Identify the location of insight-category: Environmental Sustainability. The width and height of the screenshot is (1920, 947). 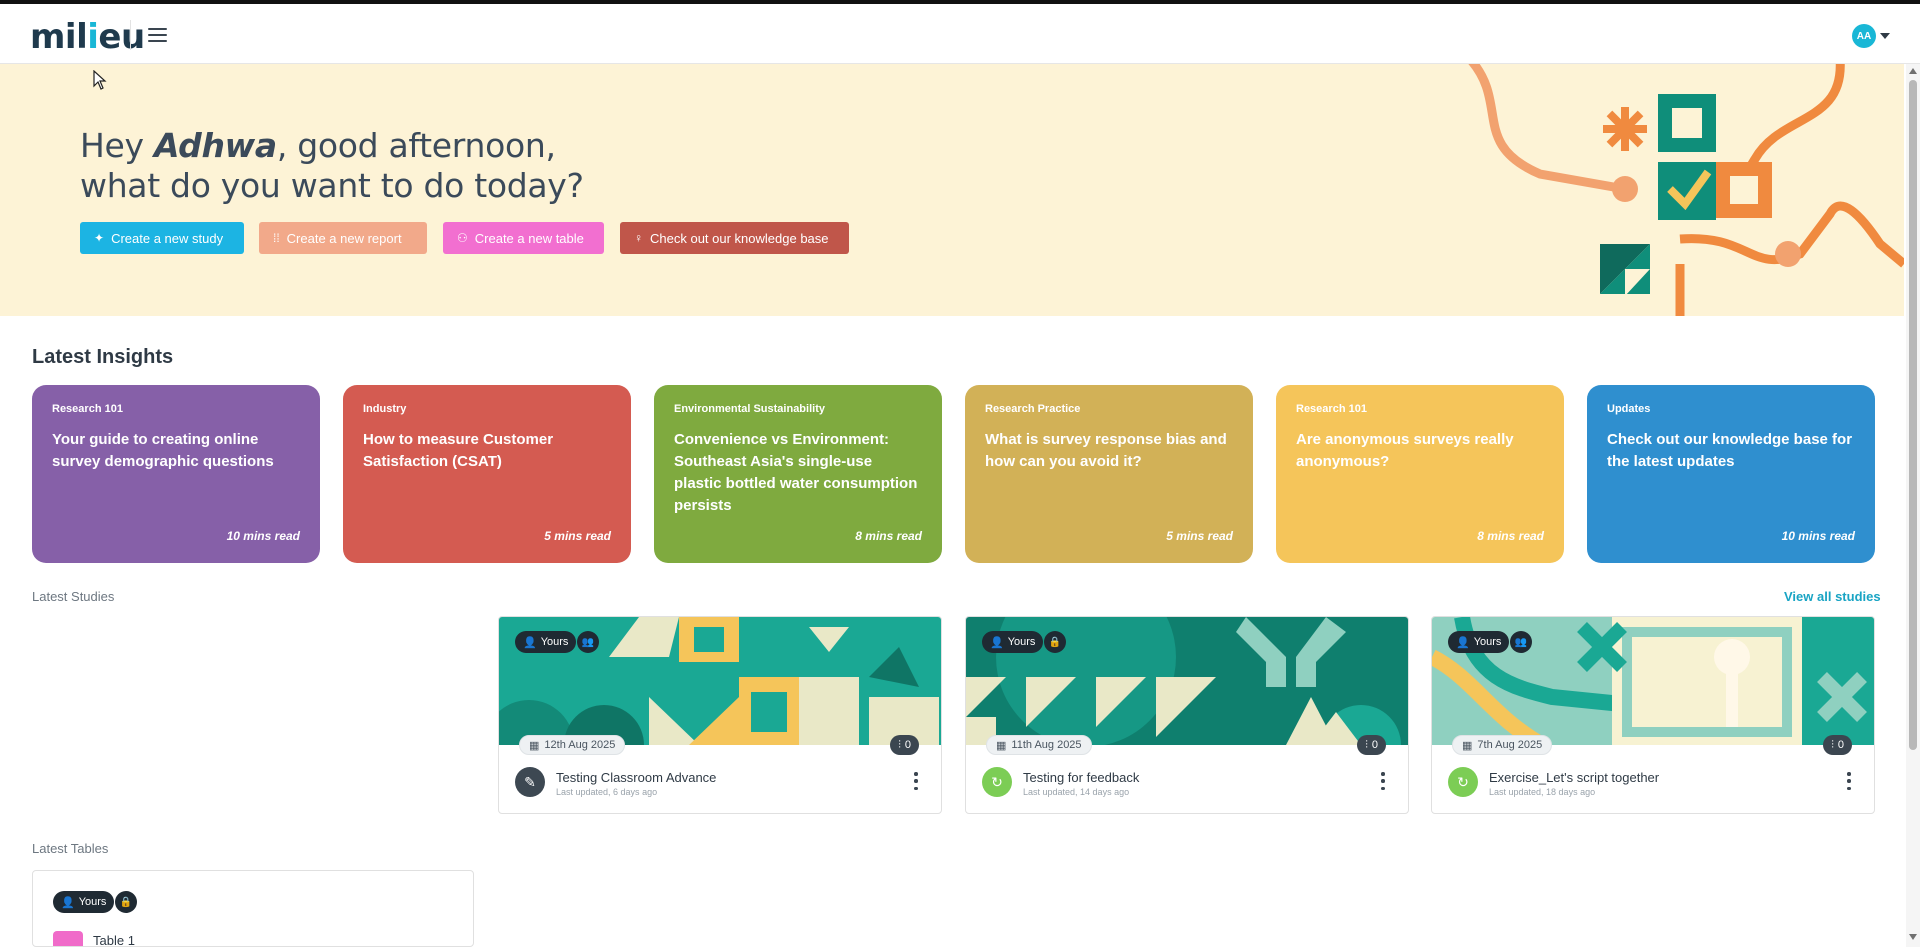
(749, 409).